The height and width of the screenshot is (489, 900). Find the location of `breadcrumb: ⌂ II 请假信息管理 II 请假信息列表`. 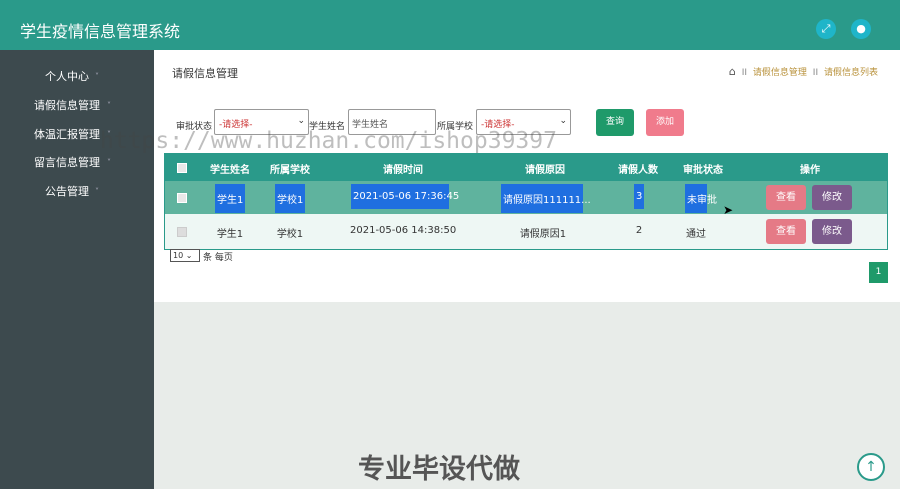

breadcrumb: ⌂ II 请假信息管理 II 请假信息列表 is located at coordinates (803, 71).